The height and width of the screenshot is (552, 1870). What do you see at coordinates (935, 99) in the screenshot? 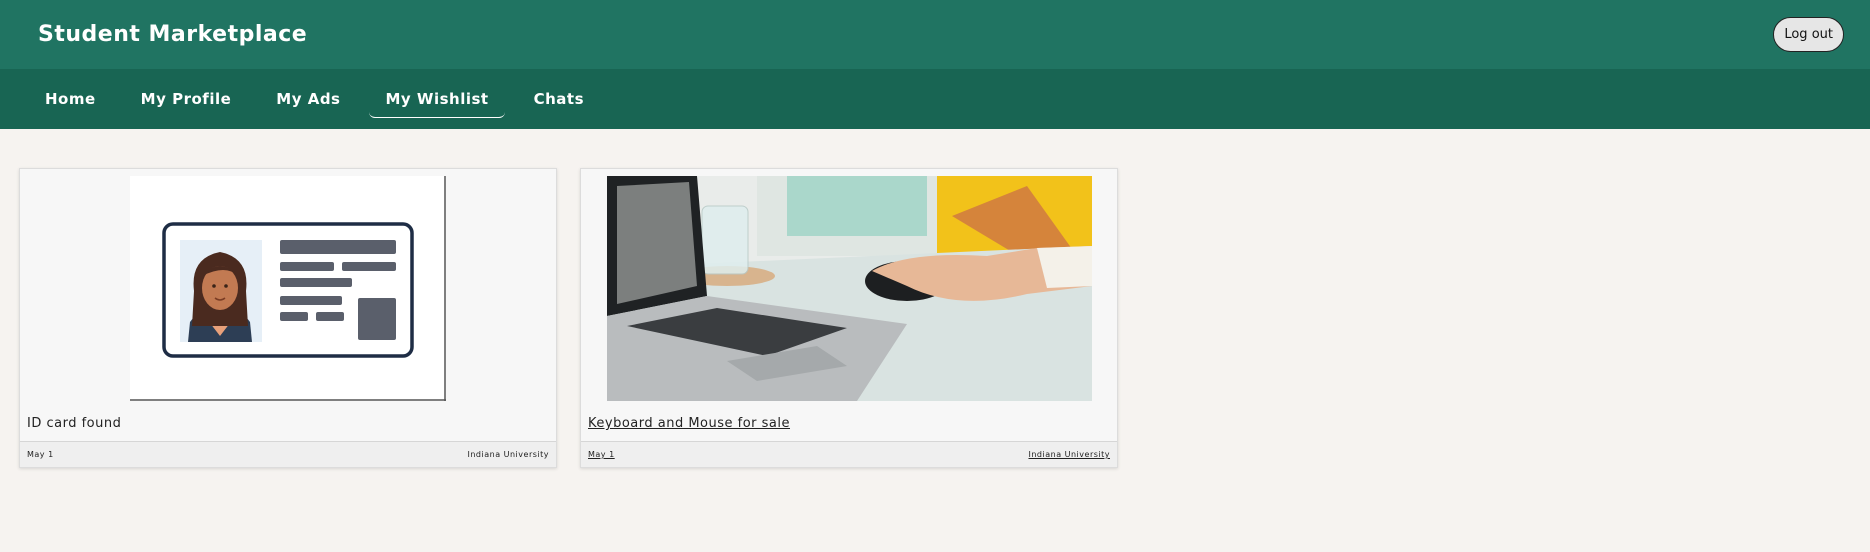
I see `main-nav: Home My Profile My Ads My Wishlist Chats` at bounding box center [935, 99].